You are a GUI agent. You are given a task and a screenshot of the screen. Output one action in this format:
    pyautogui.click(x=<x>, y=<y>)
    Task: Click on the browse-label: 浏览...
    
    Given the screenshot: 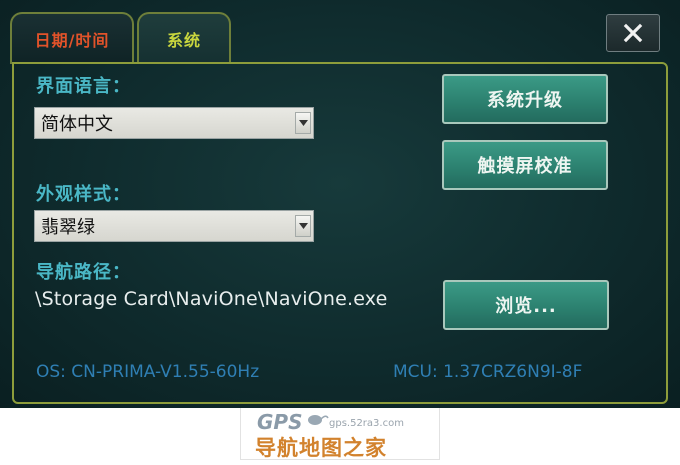 What is the action you would take?
    pyautogui.click(x=526, y=306)
    